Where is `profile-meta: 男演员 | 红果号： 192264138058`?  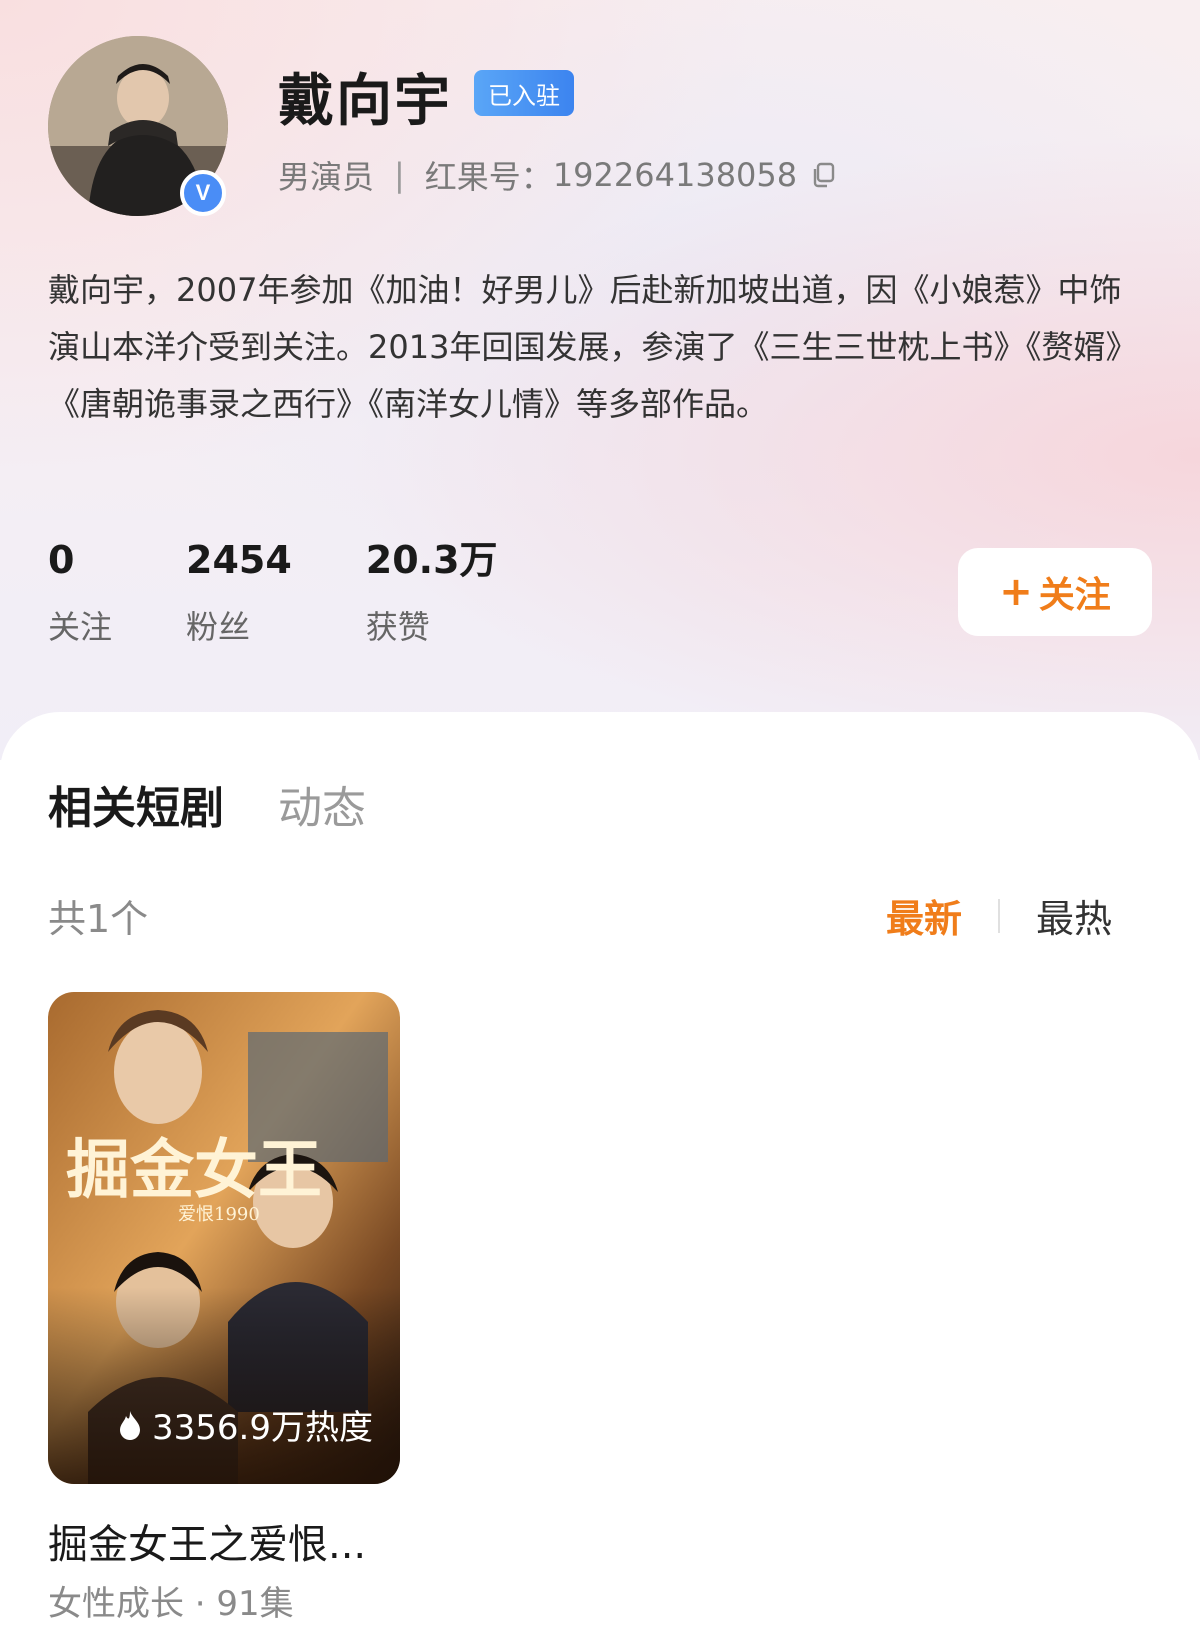 profile-meta: 男演员 | 红果号： 192264138058 is located at coordinates (557, 175).